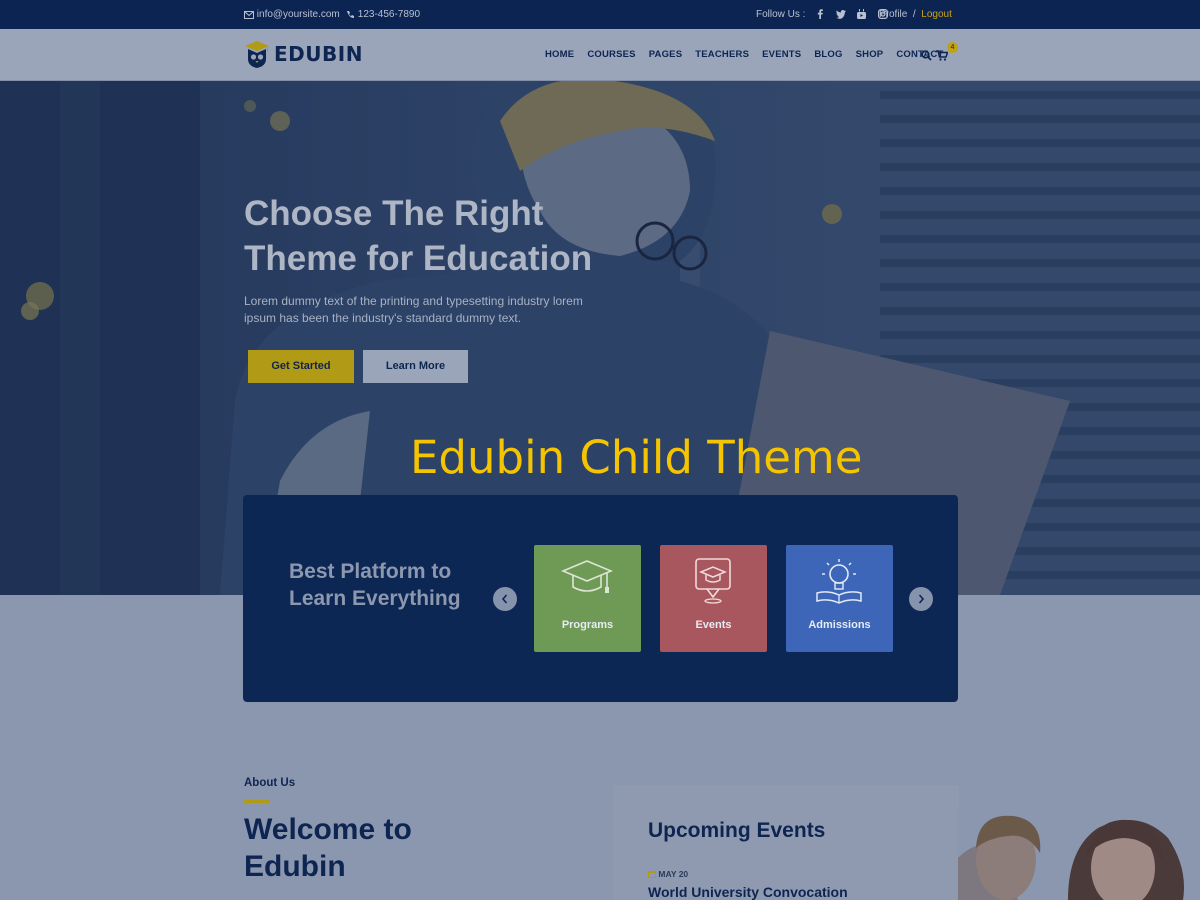  Describe the element at coordinates (722, 54) in the screenshot. I see `nav-teachers: TEACHERS` at that location.